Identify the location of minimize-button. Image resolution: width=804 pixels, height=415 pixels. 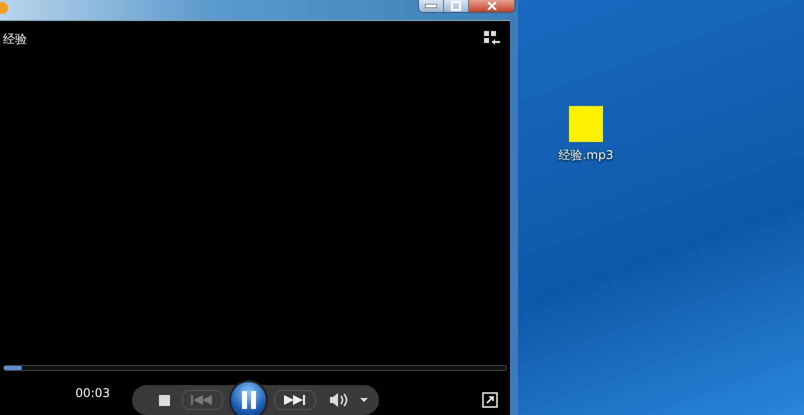
(431, 6).